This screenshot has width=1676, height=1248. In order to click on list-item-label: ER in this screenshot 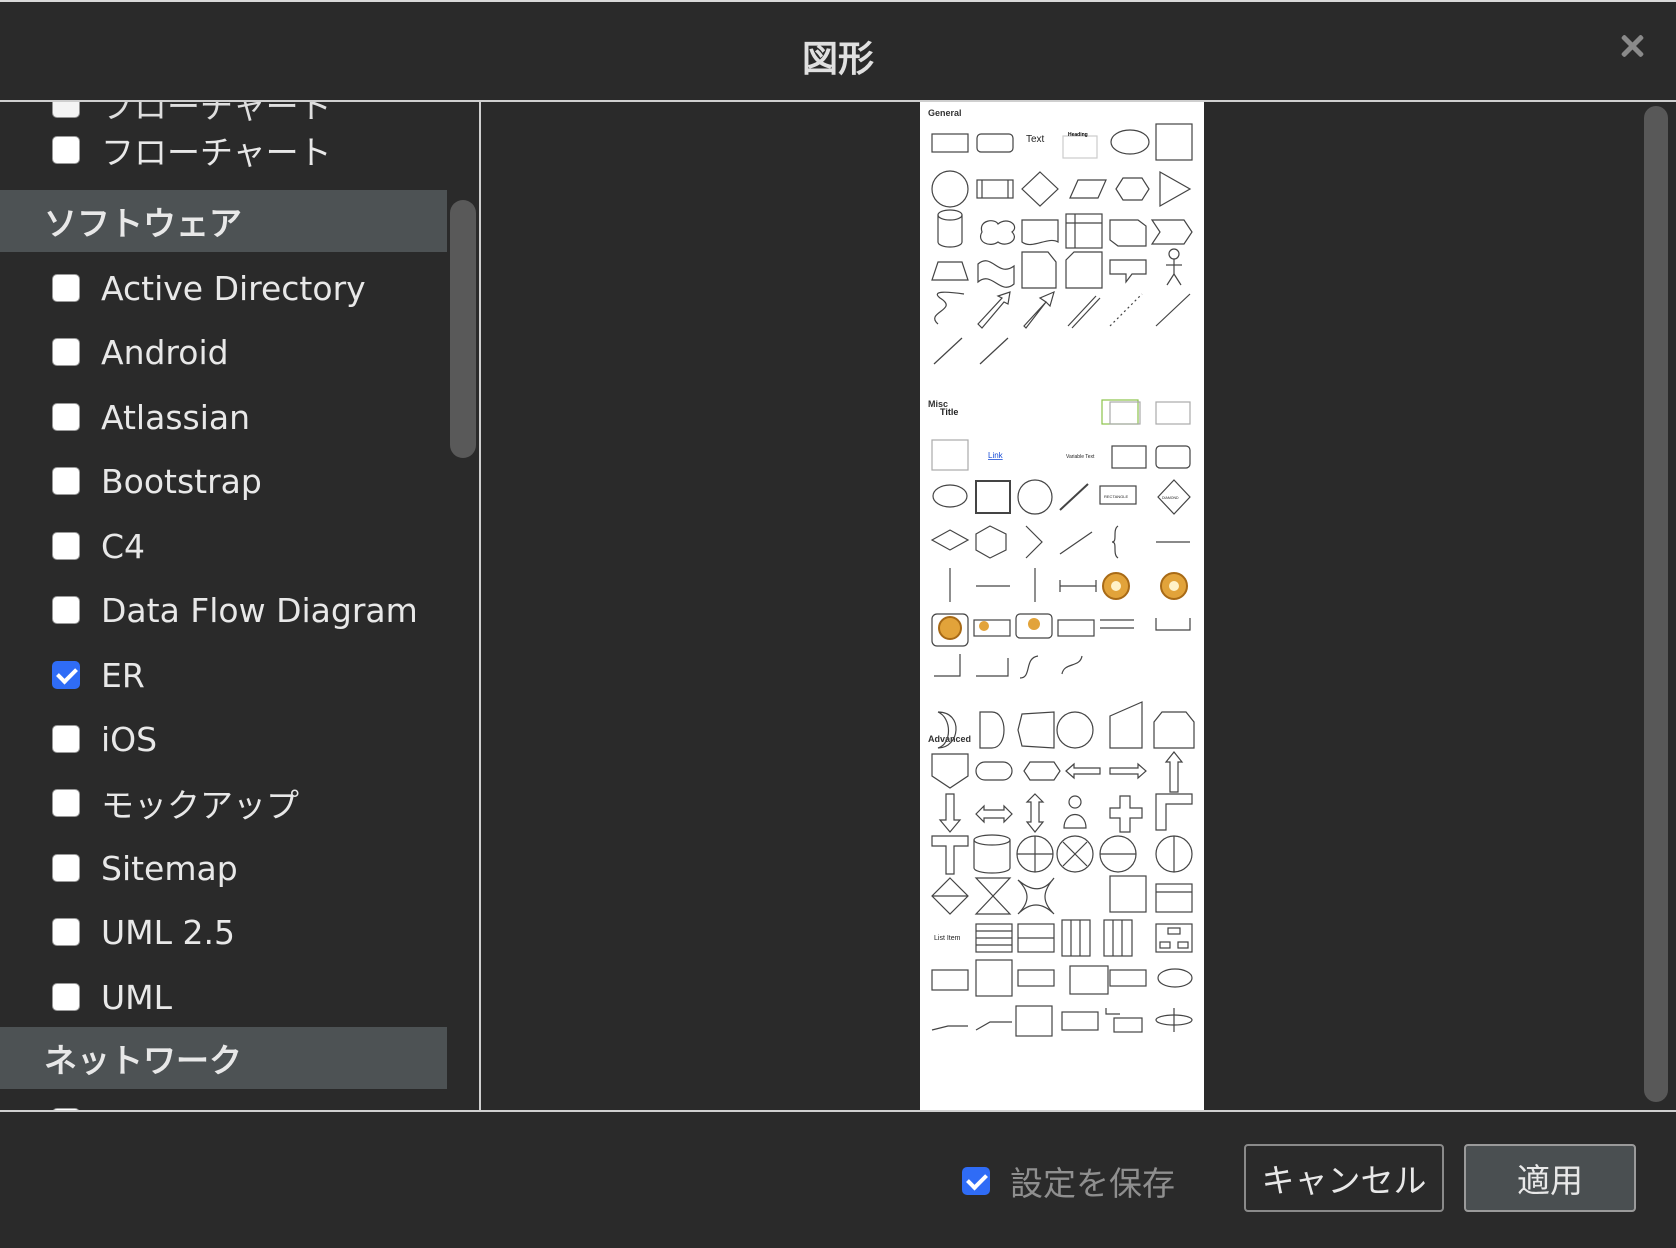, I will do `click(123, 675)`.